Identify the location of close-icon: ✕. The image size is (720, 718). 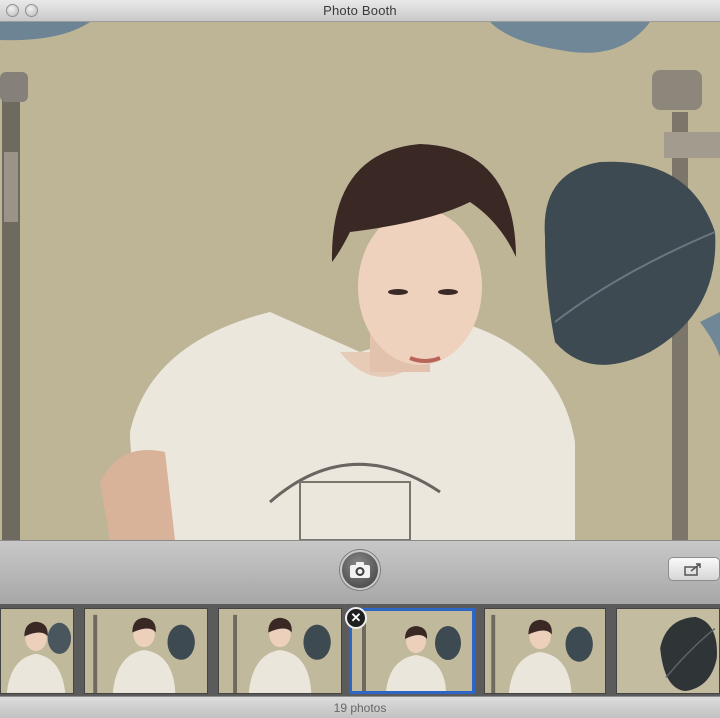
(356, 617).